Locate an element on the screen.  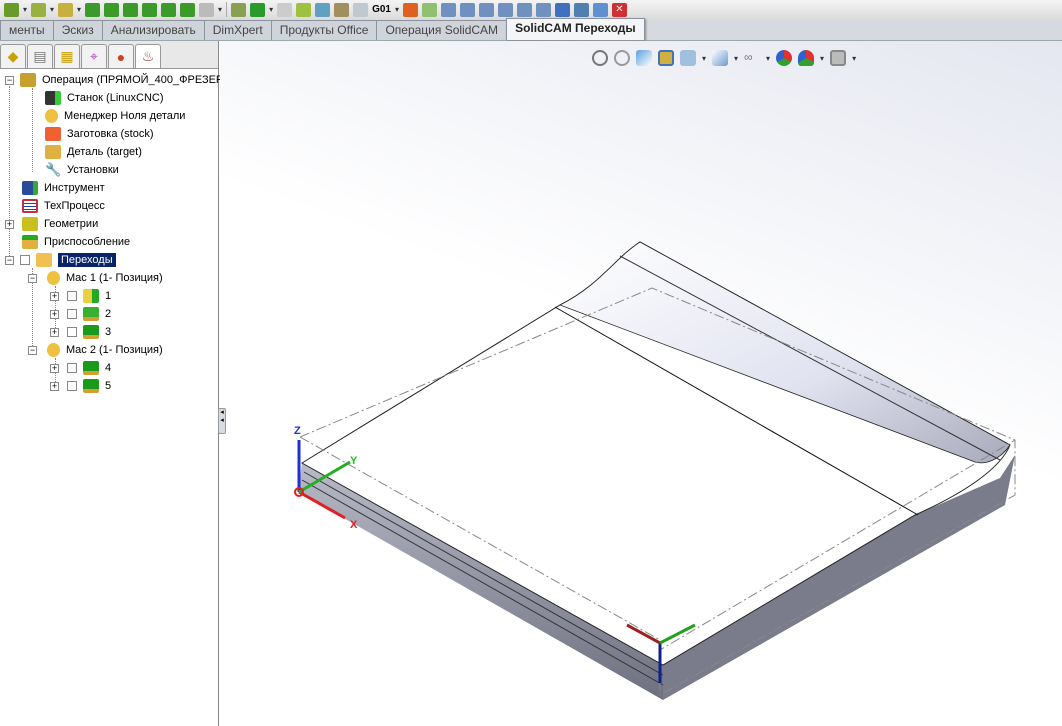
y-axis-label: Y is located at coordinates (354, 461).